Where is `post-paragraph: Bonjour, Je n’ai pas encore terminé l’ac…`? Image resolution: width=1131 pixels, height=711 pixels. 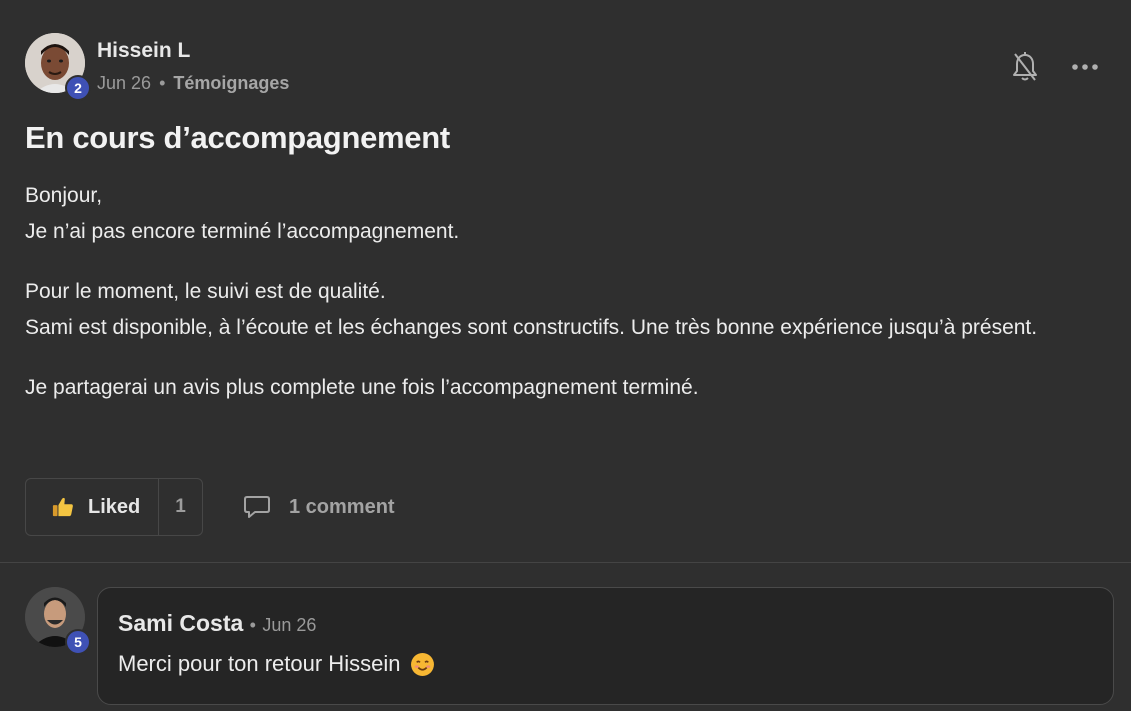 post-paragraph: Bonjour, Je n’ai pas encore terminé l’ac… is located at coordinates (565, 214).